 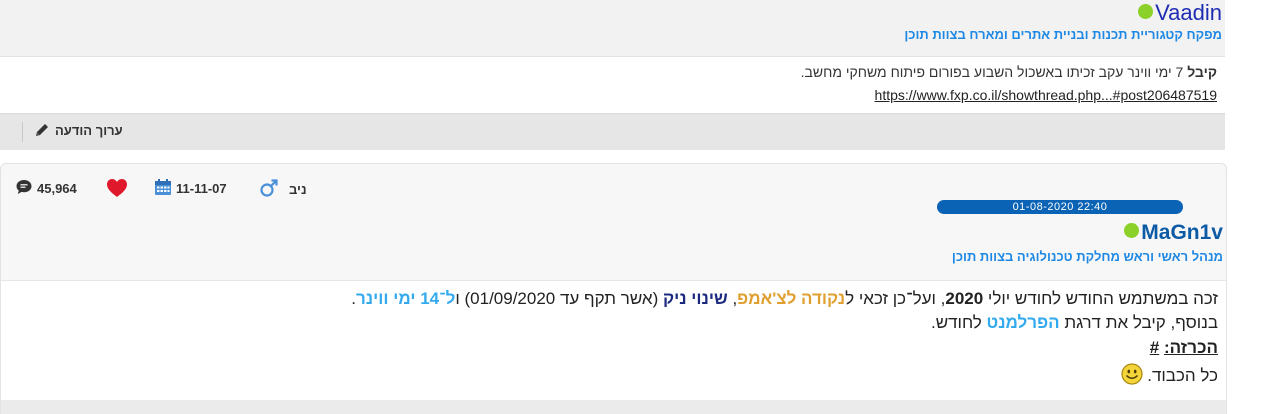 What do you see at coordinates (1023, 322) in the screenshot?
I see `parliament-text: הפרלמנט` at bounding box center [1023, 322].